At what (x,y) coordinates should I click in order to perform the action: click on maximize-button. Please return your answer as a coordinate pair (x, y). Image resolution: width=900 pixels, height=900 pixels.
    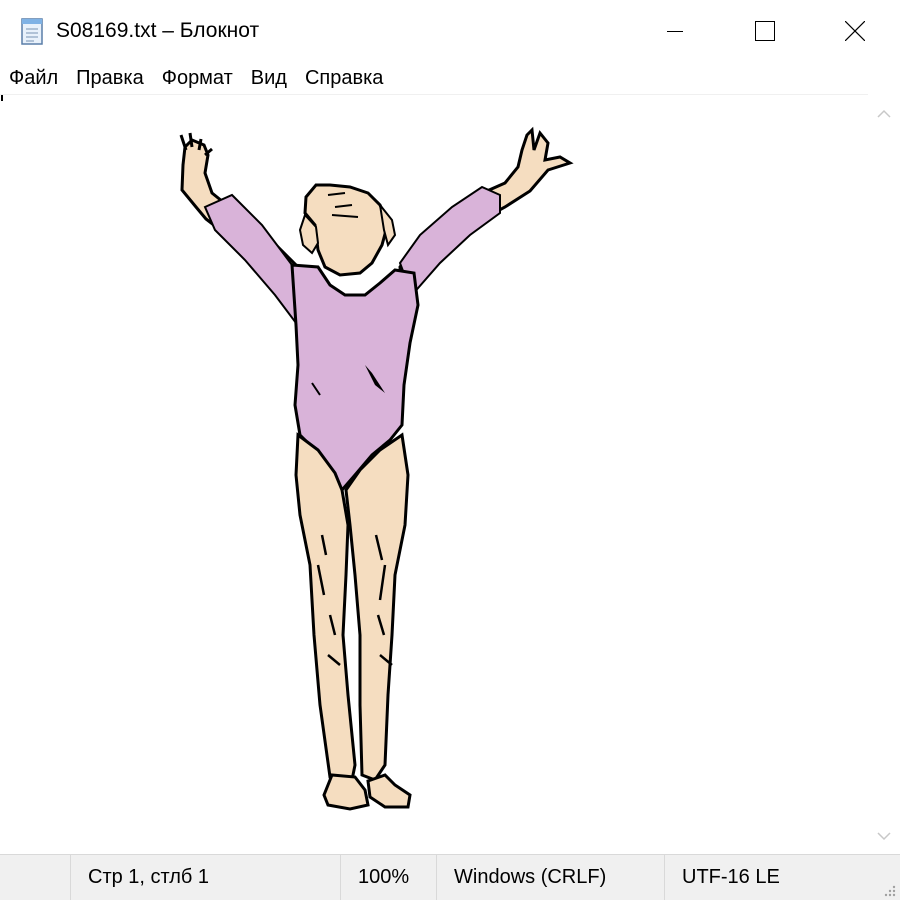
    Looking at the image, I should click on (765, 30).